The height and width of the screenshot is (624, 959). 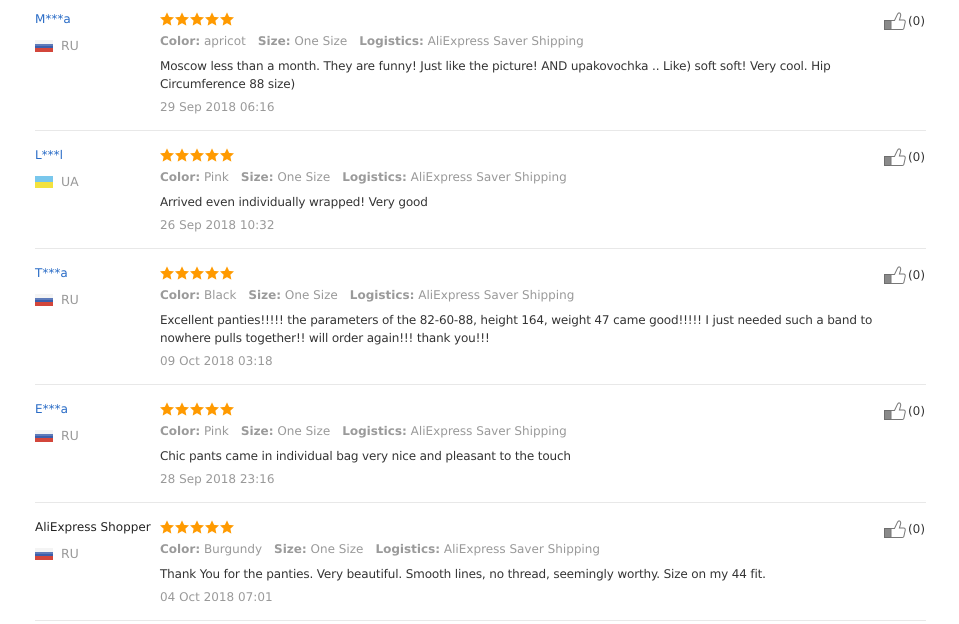 What do you see at coordinates (93, 527) in the screenshot?
I see `reviewer-name: AliExpress Shopper` at bounding box center [93, 527].